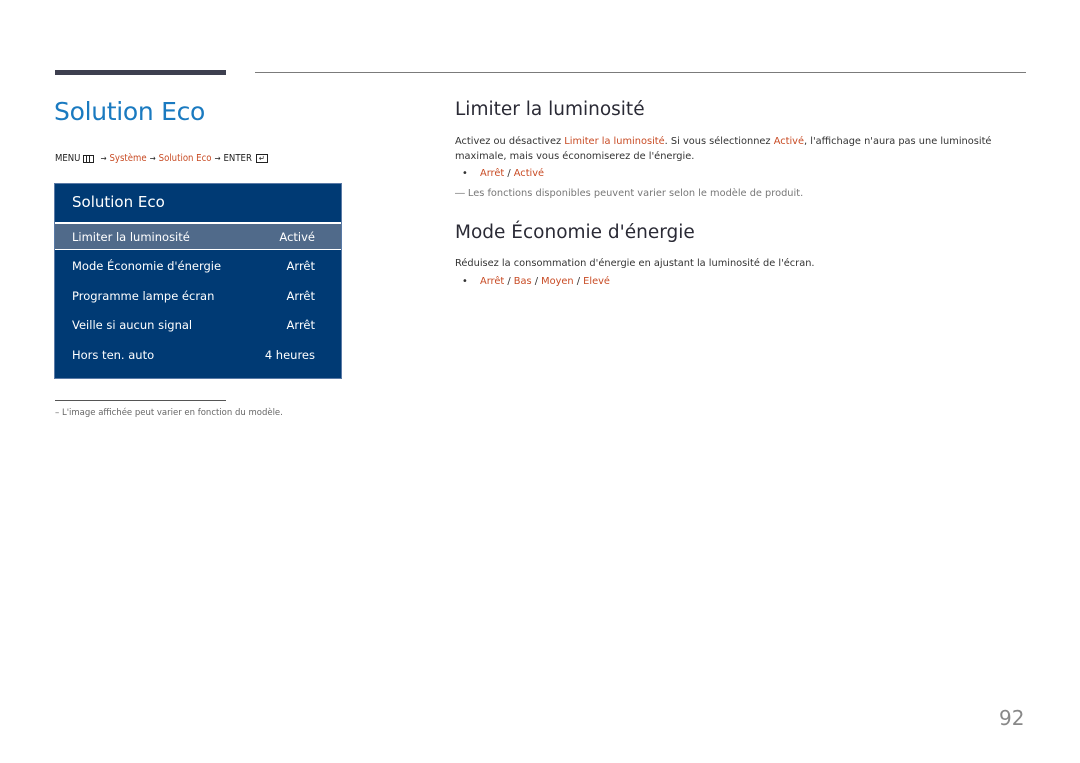  I want to click on note-mark-icon: ―, so click(460, 193).